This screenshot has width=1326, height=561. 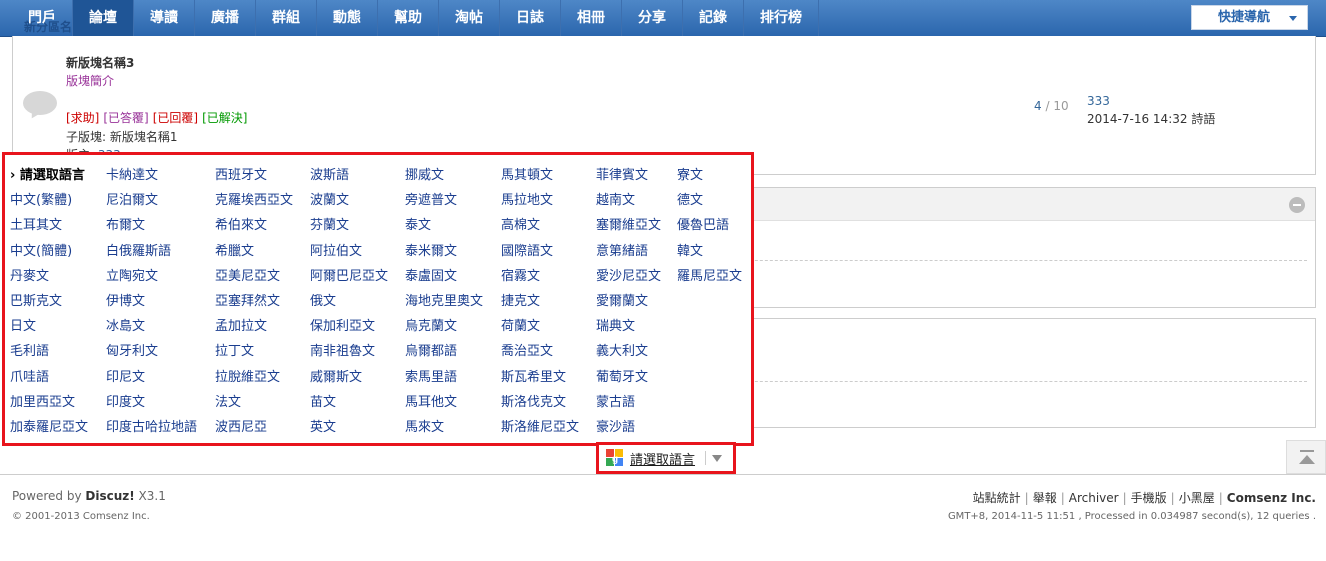 What do you see at coordinates (228, 400) in the screenshot?
I see `language-option: 法文` at bounding box center [228, 400].